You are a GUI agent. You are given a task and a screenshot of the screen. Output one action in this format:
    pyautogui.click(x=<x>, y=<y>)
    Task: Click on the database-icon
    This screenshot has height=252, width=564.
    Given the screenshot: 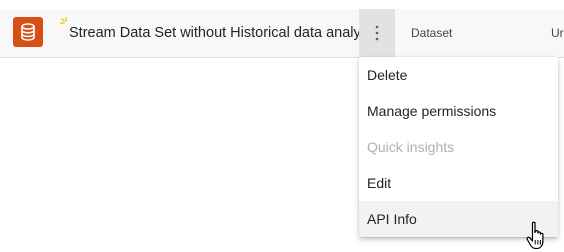 What is the action you would take?
    pyautogui.click(x=28, y=32)
    